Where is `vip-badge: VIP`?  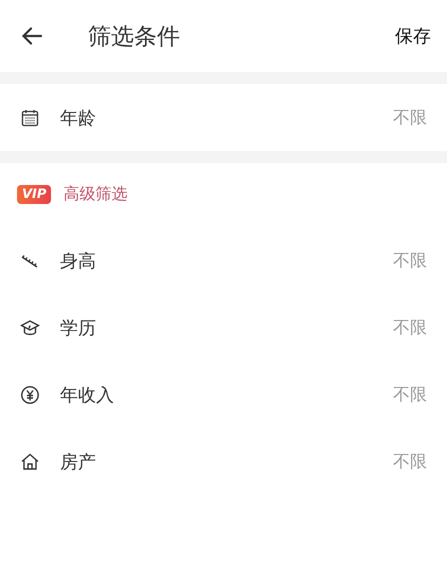 vip-badge: VIP is located at coordinates (34, 194).